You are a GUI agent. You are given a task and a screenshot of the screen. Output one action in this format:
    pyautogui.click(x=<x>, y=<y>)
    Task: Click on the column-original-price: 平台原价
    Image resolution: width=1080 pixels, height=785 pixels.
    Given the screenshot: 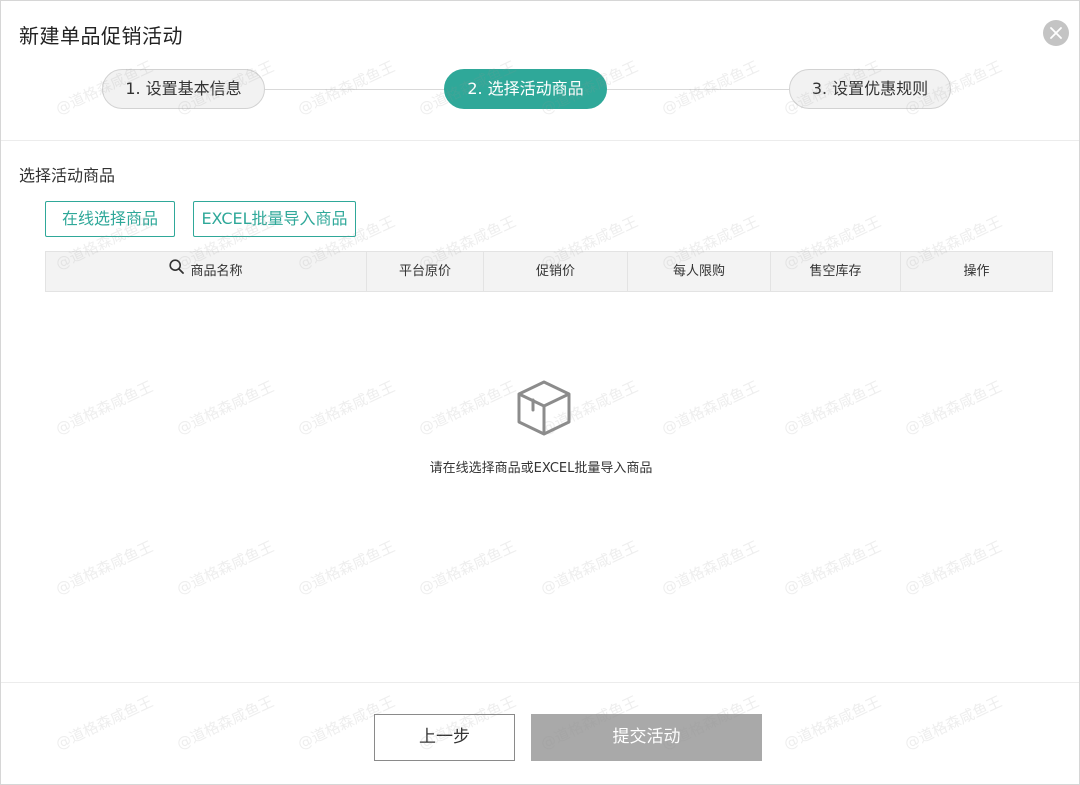 What is the action you would take?
    pyautogui.click(x=425, y=271)
    